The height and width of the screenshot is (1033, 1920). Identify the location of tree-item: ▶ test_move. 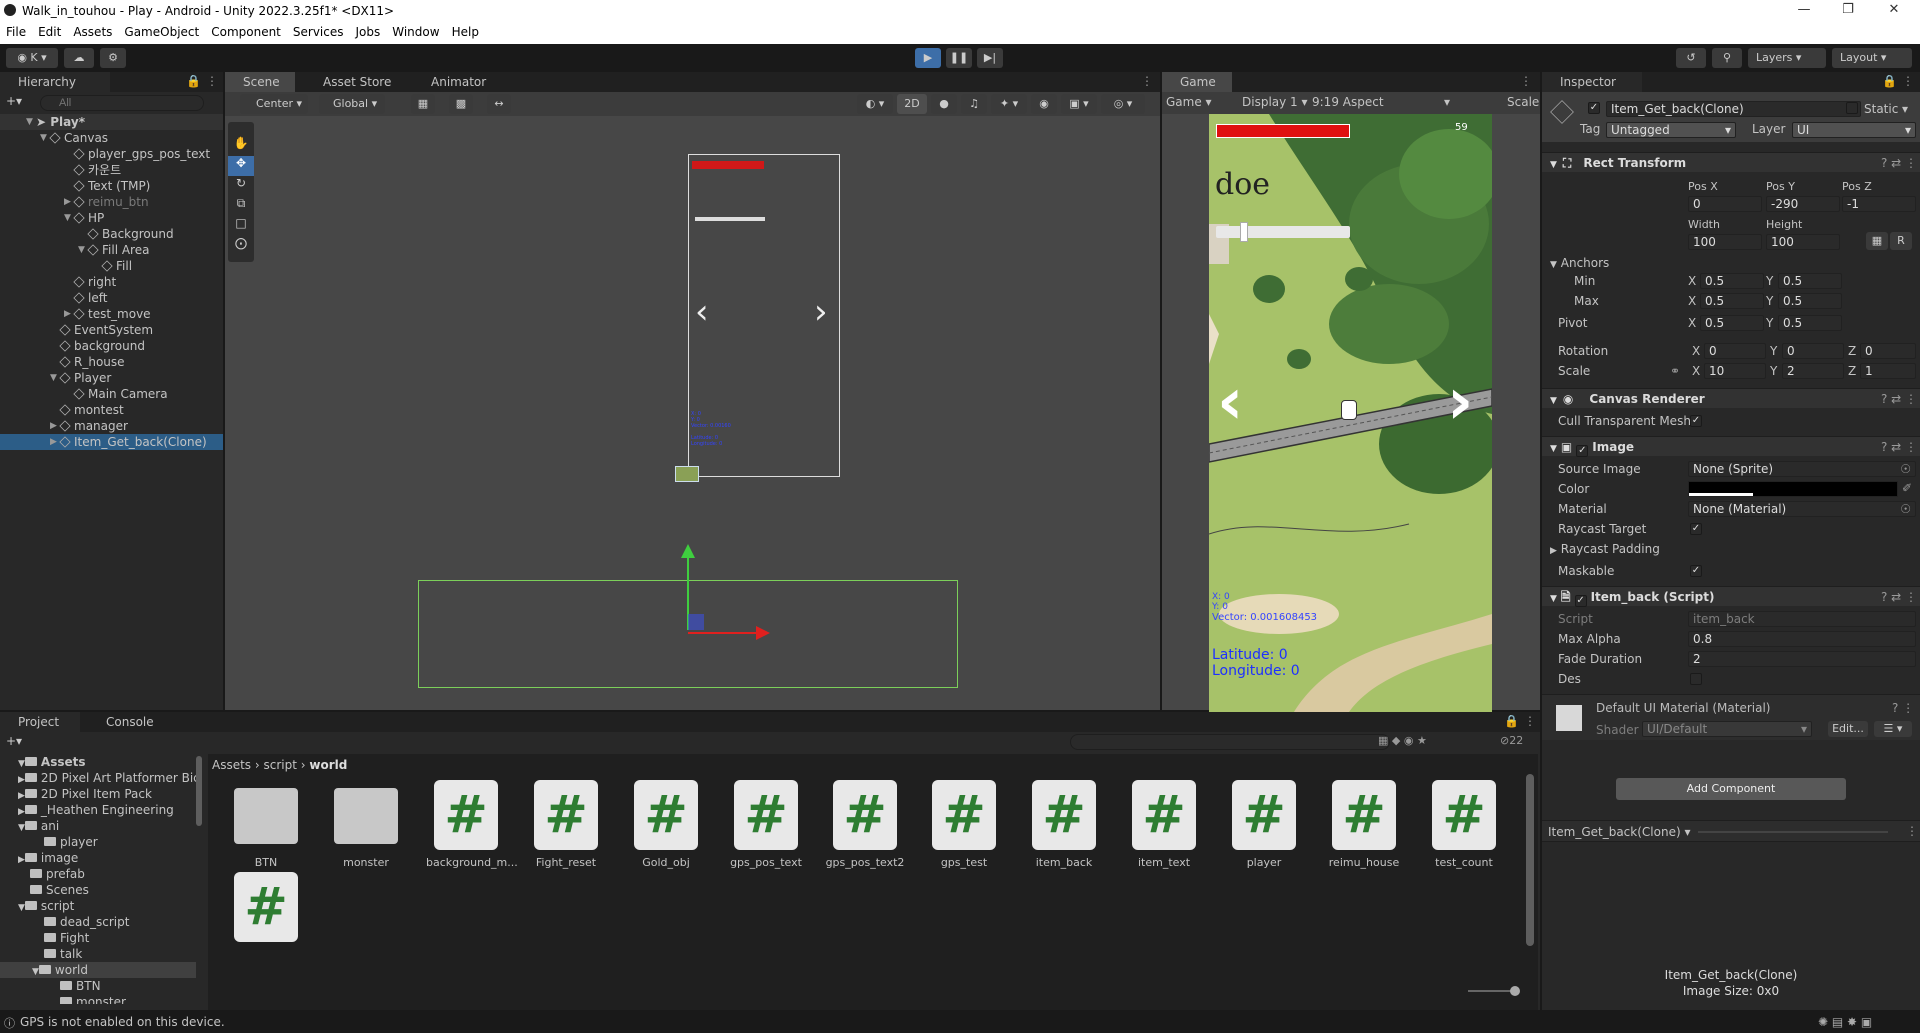
(111, 314).